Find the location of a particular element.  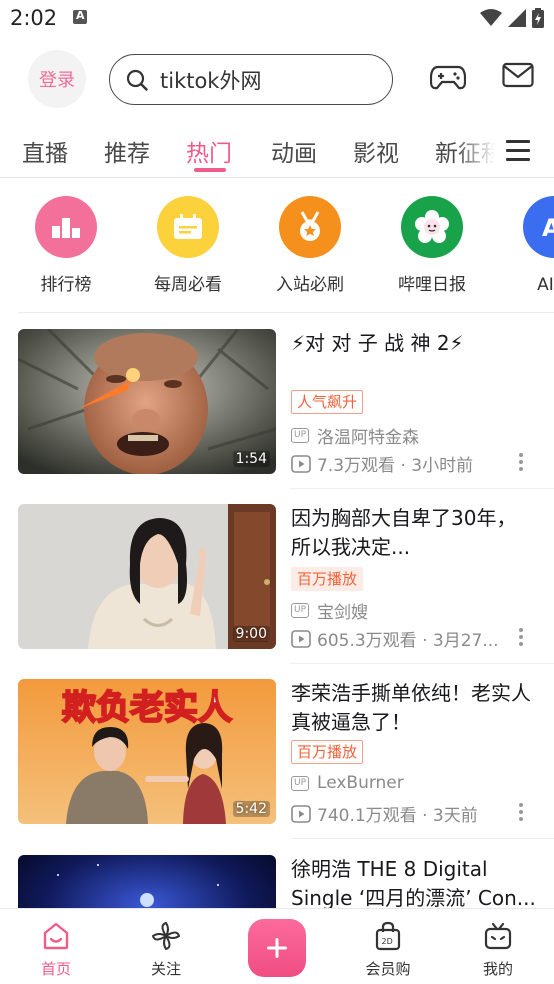

gamepad-icon is located at coordinates (448, 77).